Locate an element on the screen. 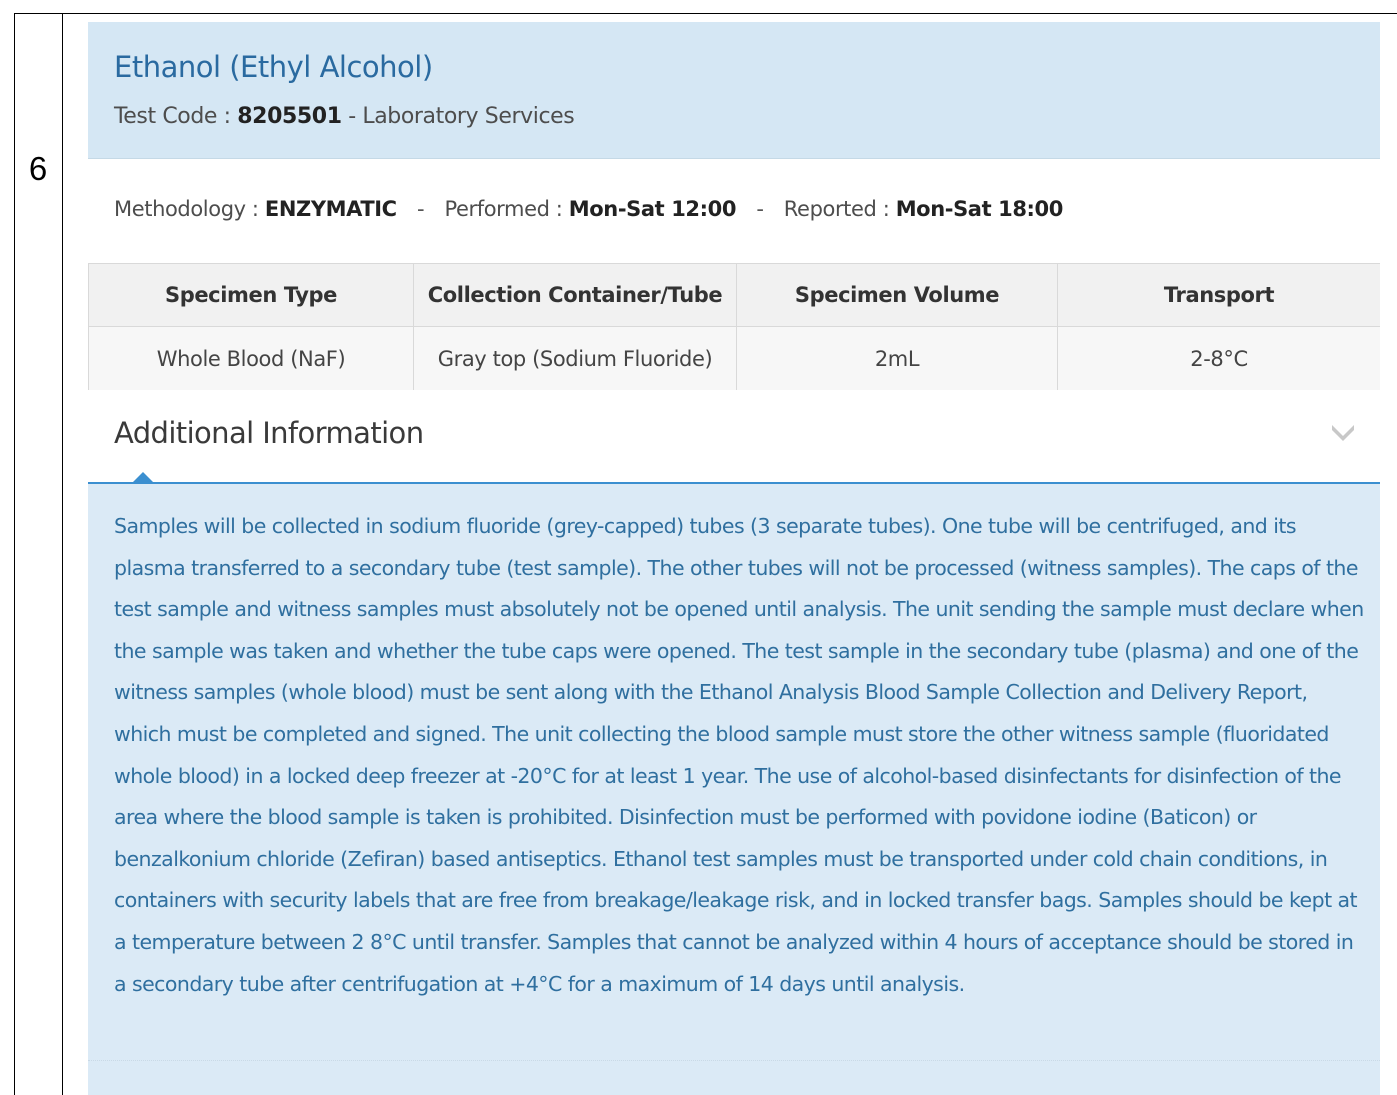  methodology-label: Methodology : is located at coordinates (189, 209).